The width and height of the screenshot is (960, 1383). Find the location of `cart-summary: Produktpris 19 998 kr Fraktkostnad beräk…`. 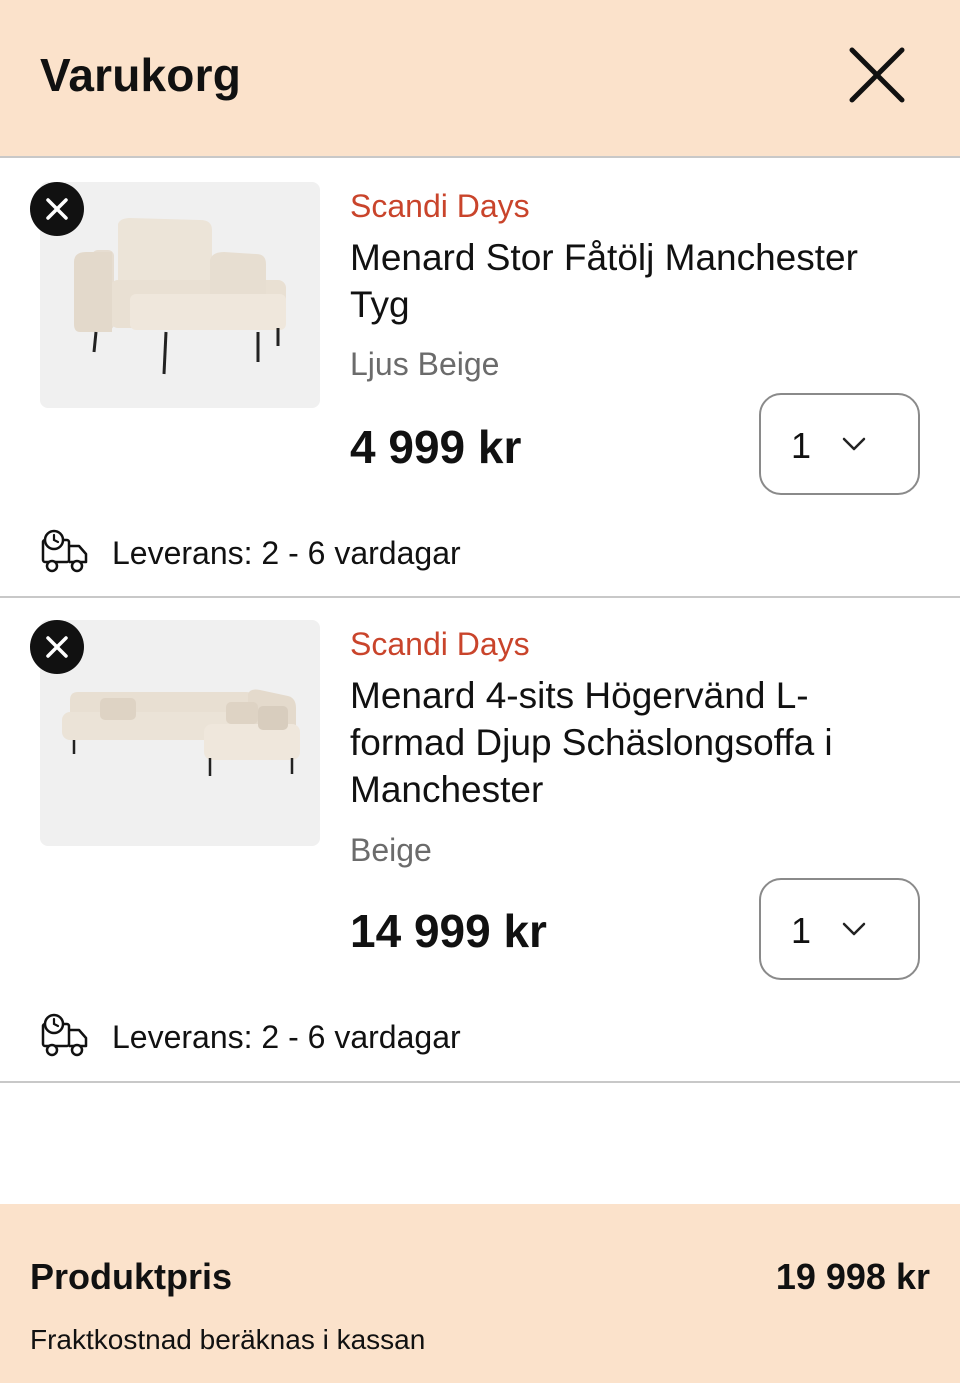

cart-summary: Produktpris 19 998 kr Fraktkostnad beräk… is located at coordinates (480, 1293).